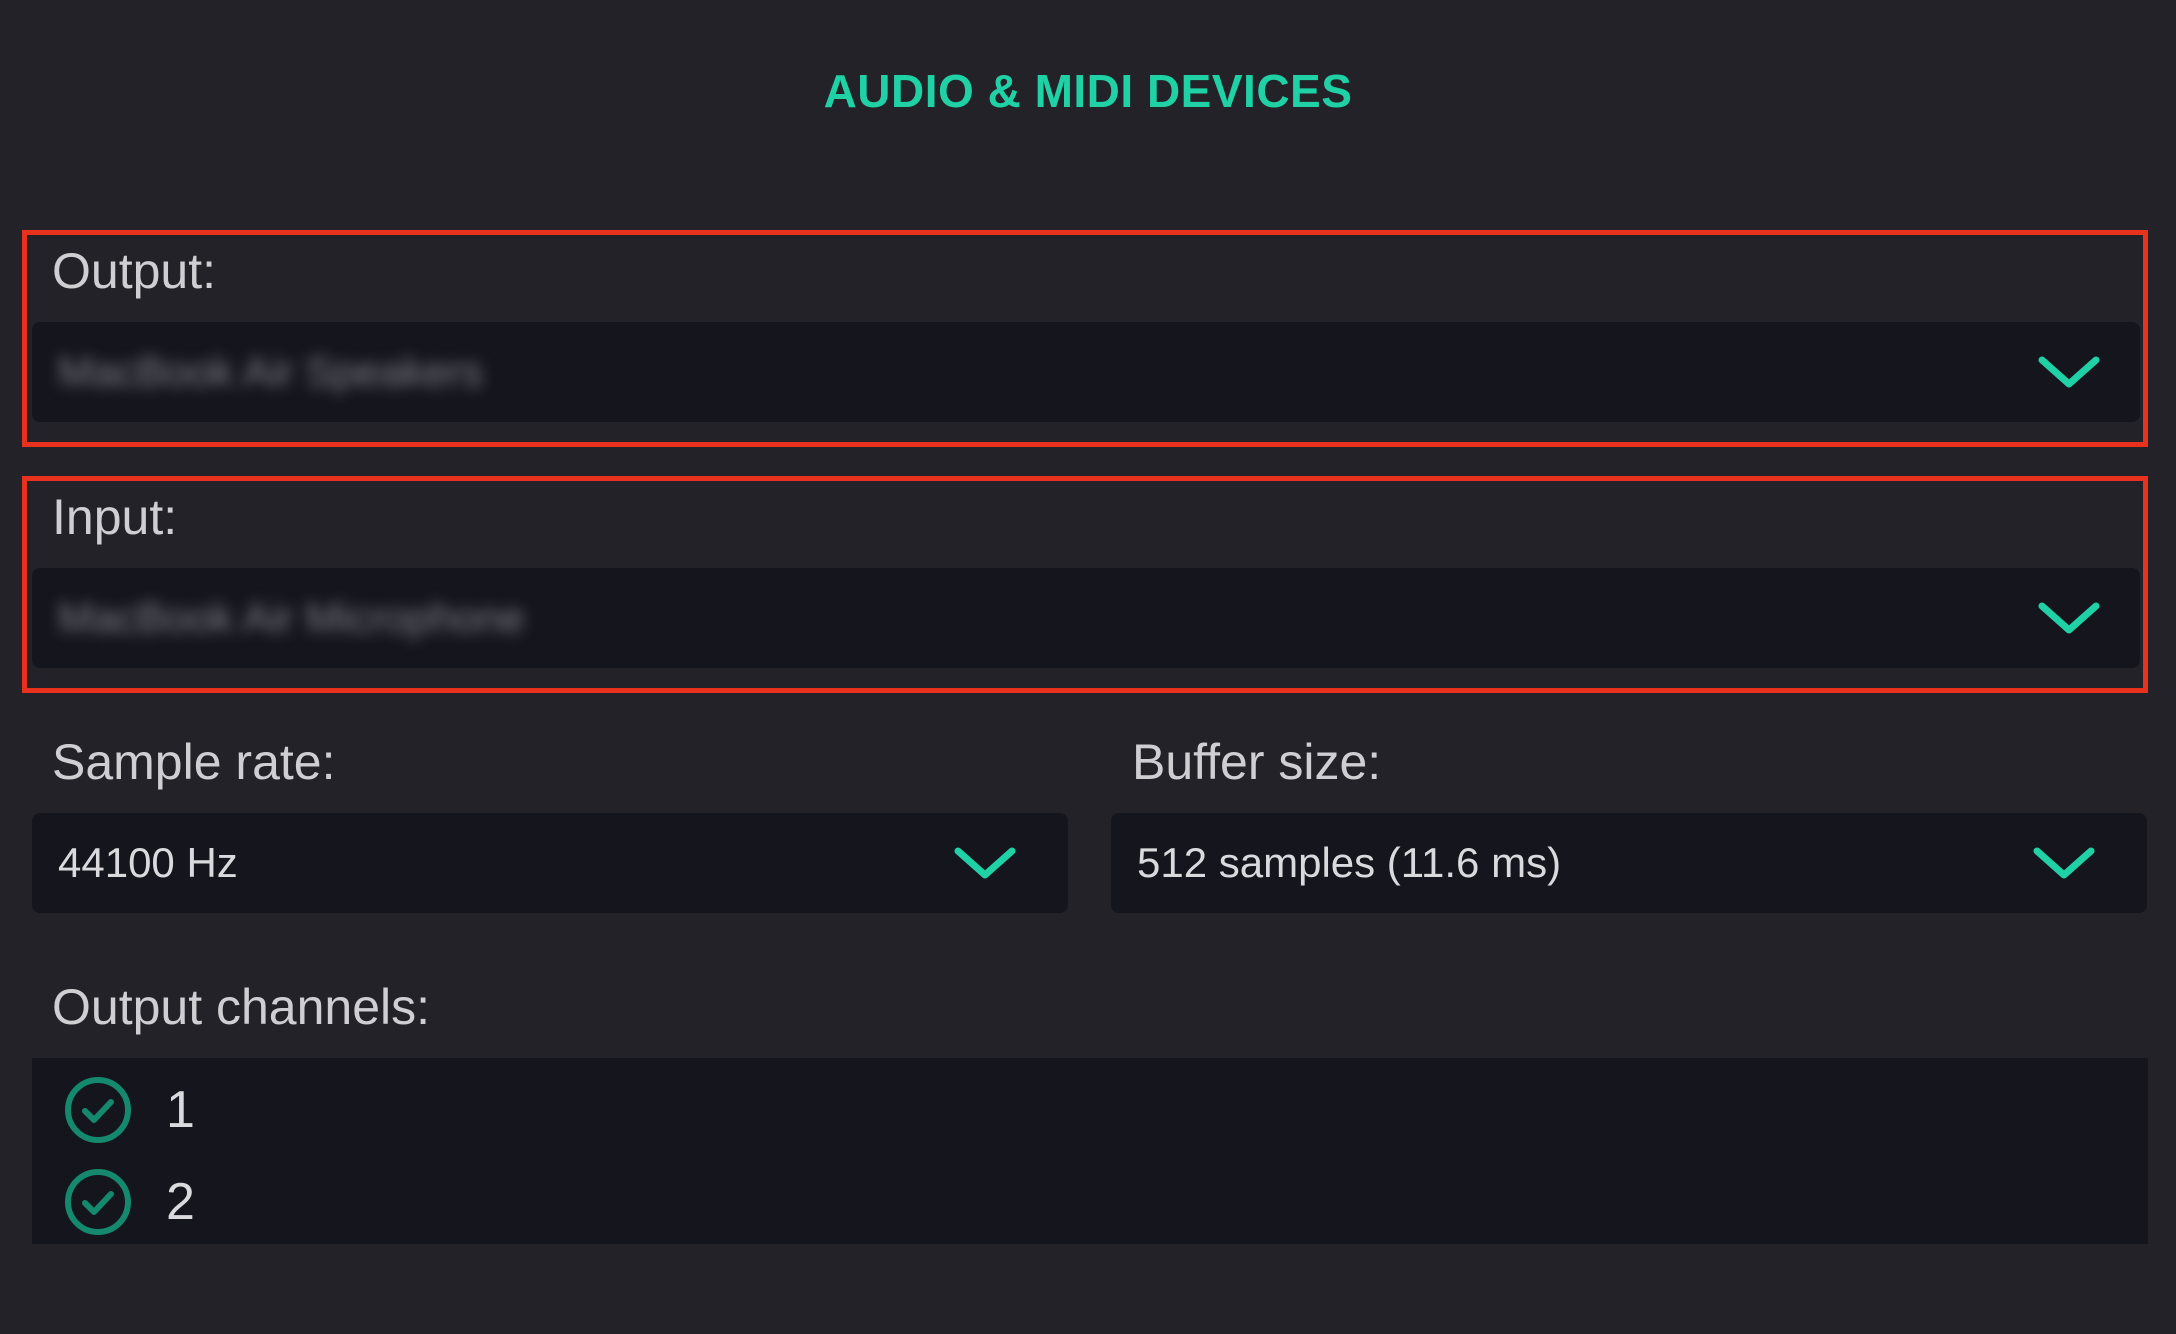 The height and width of the screenshot is (1334, 2176). I want to click on output-channels-label: Output channels:, so click(241, 1007).